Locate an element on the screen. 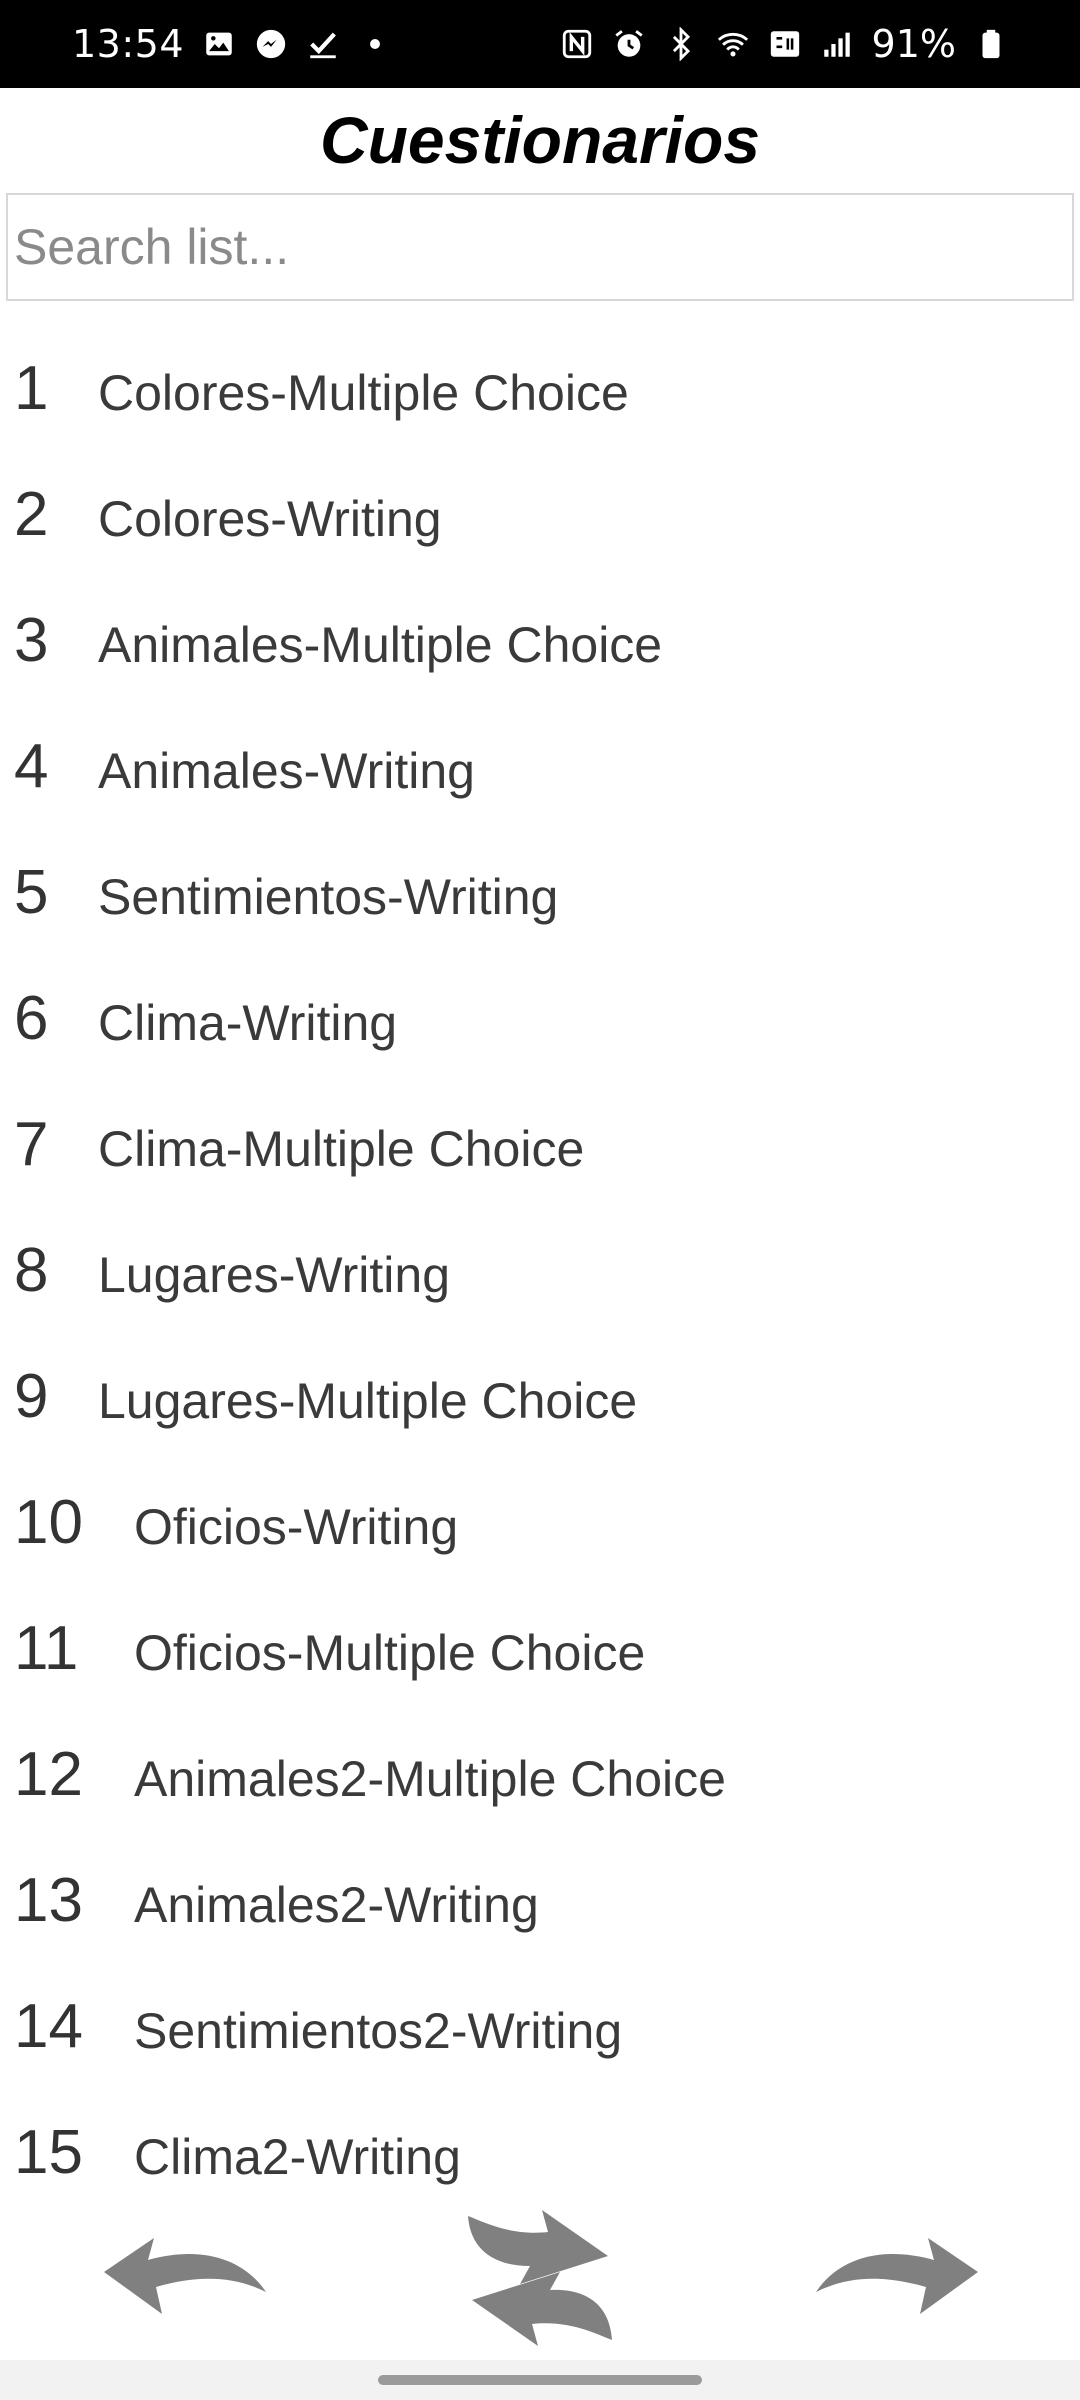 The height and width of the screenshot is (2400, 1080). image-icon is located at coordinates (219, 44).